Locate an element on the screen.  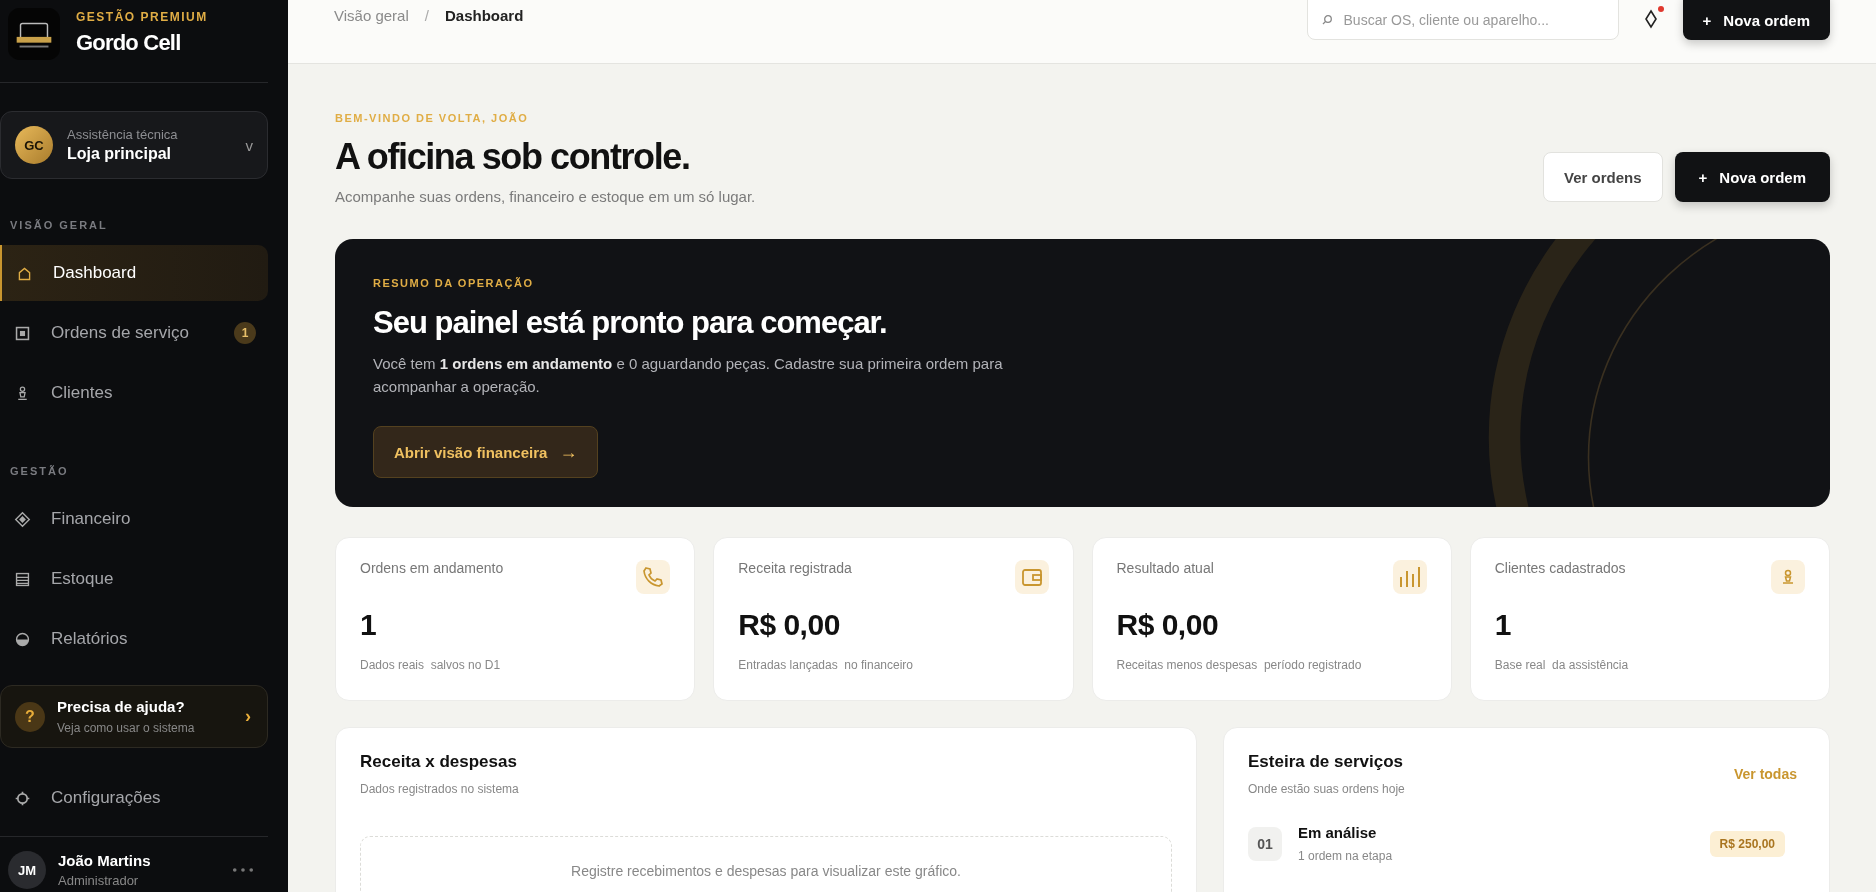
empty-message: Registre recebimentos e despesas para visualizar este gráfico. is located at coordinates (766, 872).